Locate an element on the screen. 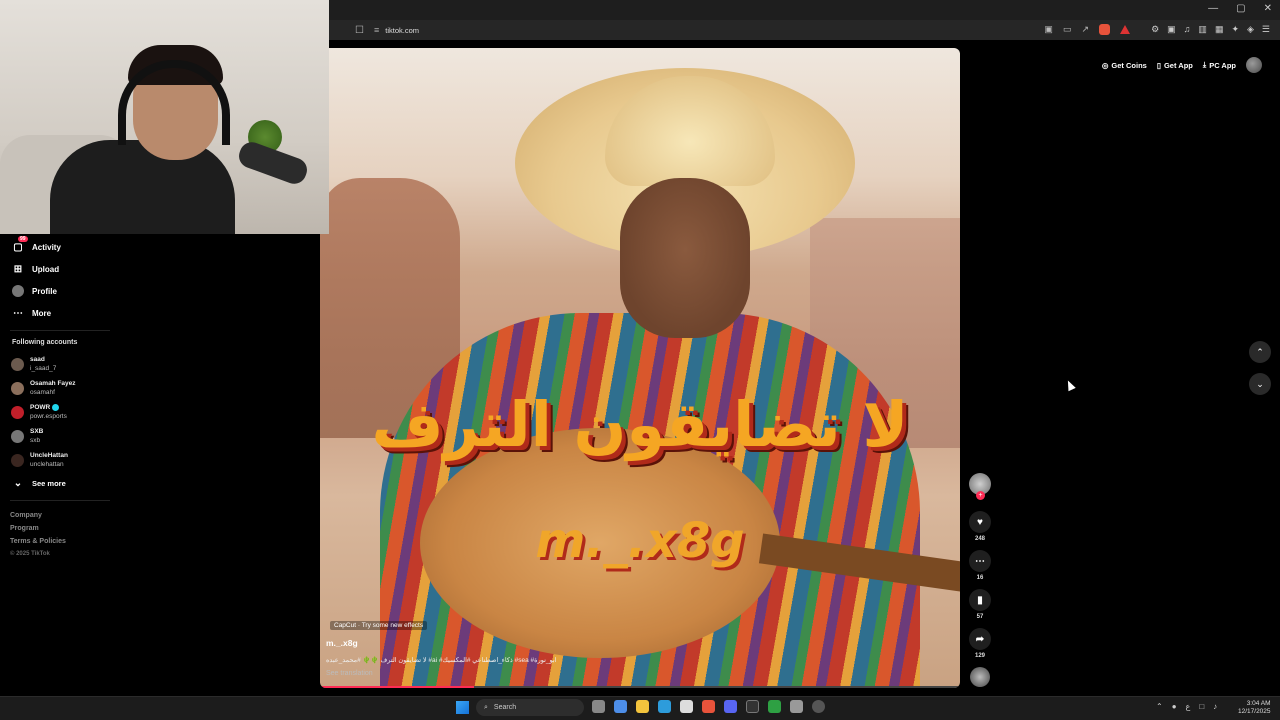 Image resolution: width=1280 pixels, height=720 pixels. video-progress-bar is located at coordinates (640, 687).